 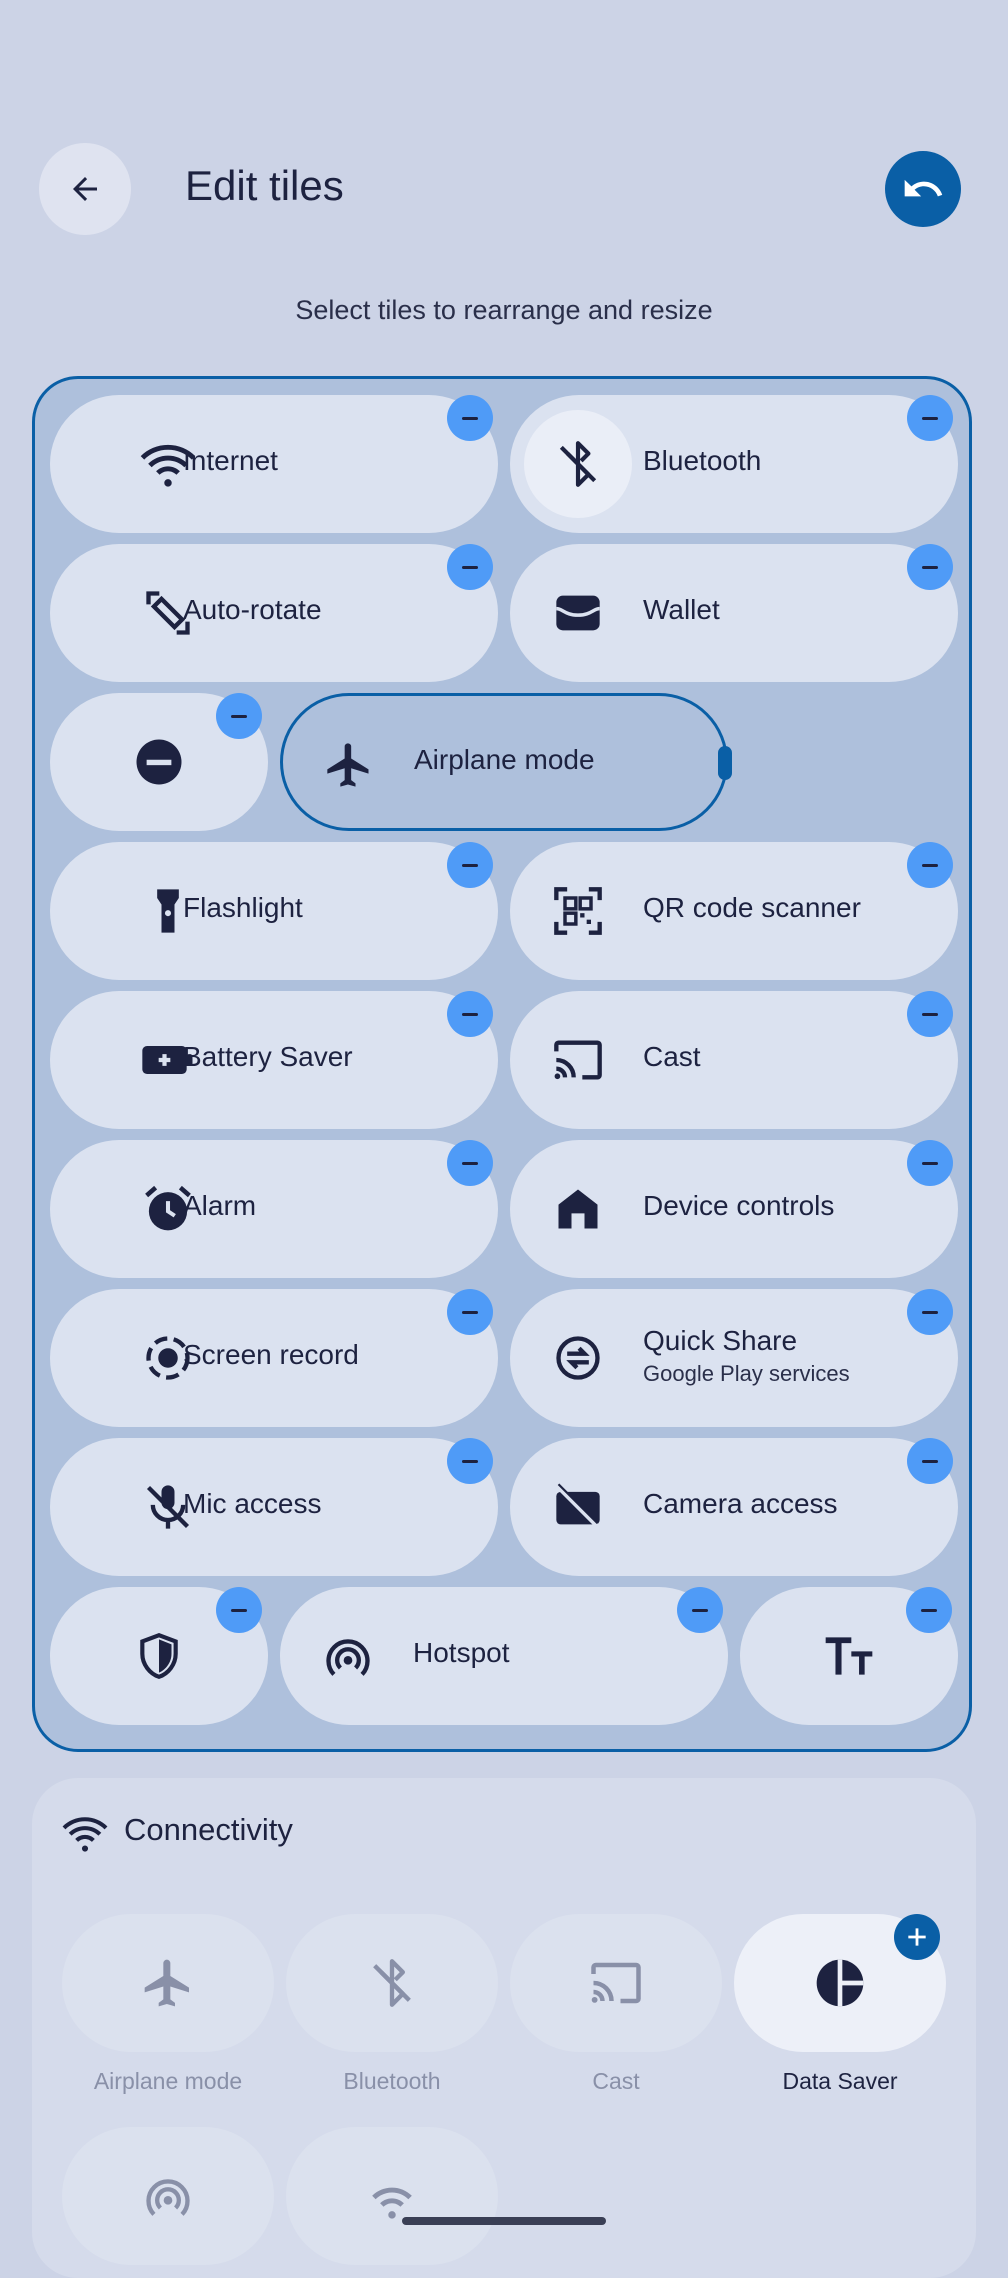 I want to click on tile-wallet: Wallet, so click(x=734, y=613).